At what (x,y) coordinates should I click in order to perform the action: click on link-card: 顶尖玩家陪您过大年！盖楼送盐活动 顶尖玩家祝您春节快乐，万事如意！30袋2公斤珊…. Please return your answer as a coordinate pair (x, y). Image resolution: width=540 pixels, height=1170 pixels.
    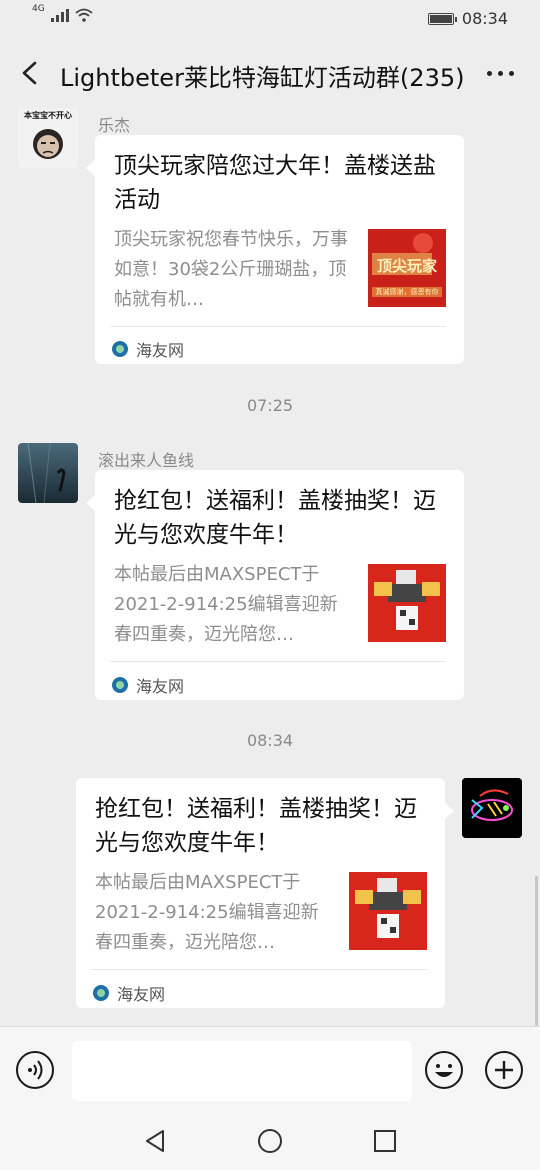
    Looking at the image, I should click on (279, 249).